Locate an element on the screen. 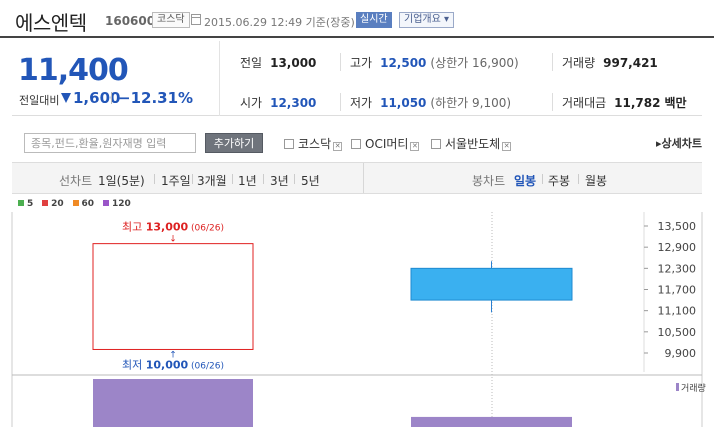 Image resolution: width=714 pixels, height=427 pixels. period-1y: 1년 is located at coordinates (247, 180).